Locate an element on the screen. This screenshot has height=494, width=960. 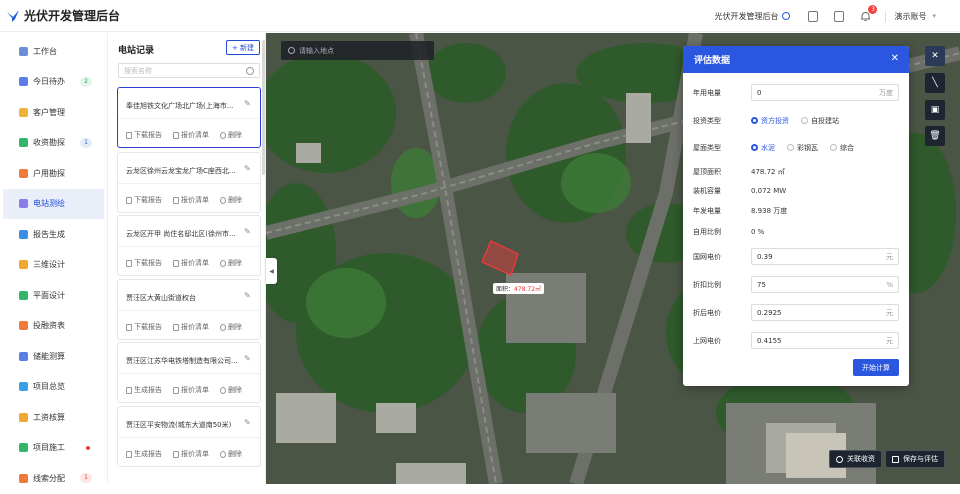
invest-type-option-1: 自投建站 is located at coordinates (820, 121).